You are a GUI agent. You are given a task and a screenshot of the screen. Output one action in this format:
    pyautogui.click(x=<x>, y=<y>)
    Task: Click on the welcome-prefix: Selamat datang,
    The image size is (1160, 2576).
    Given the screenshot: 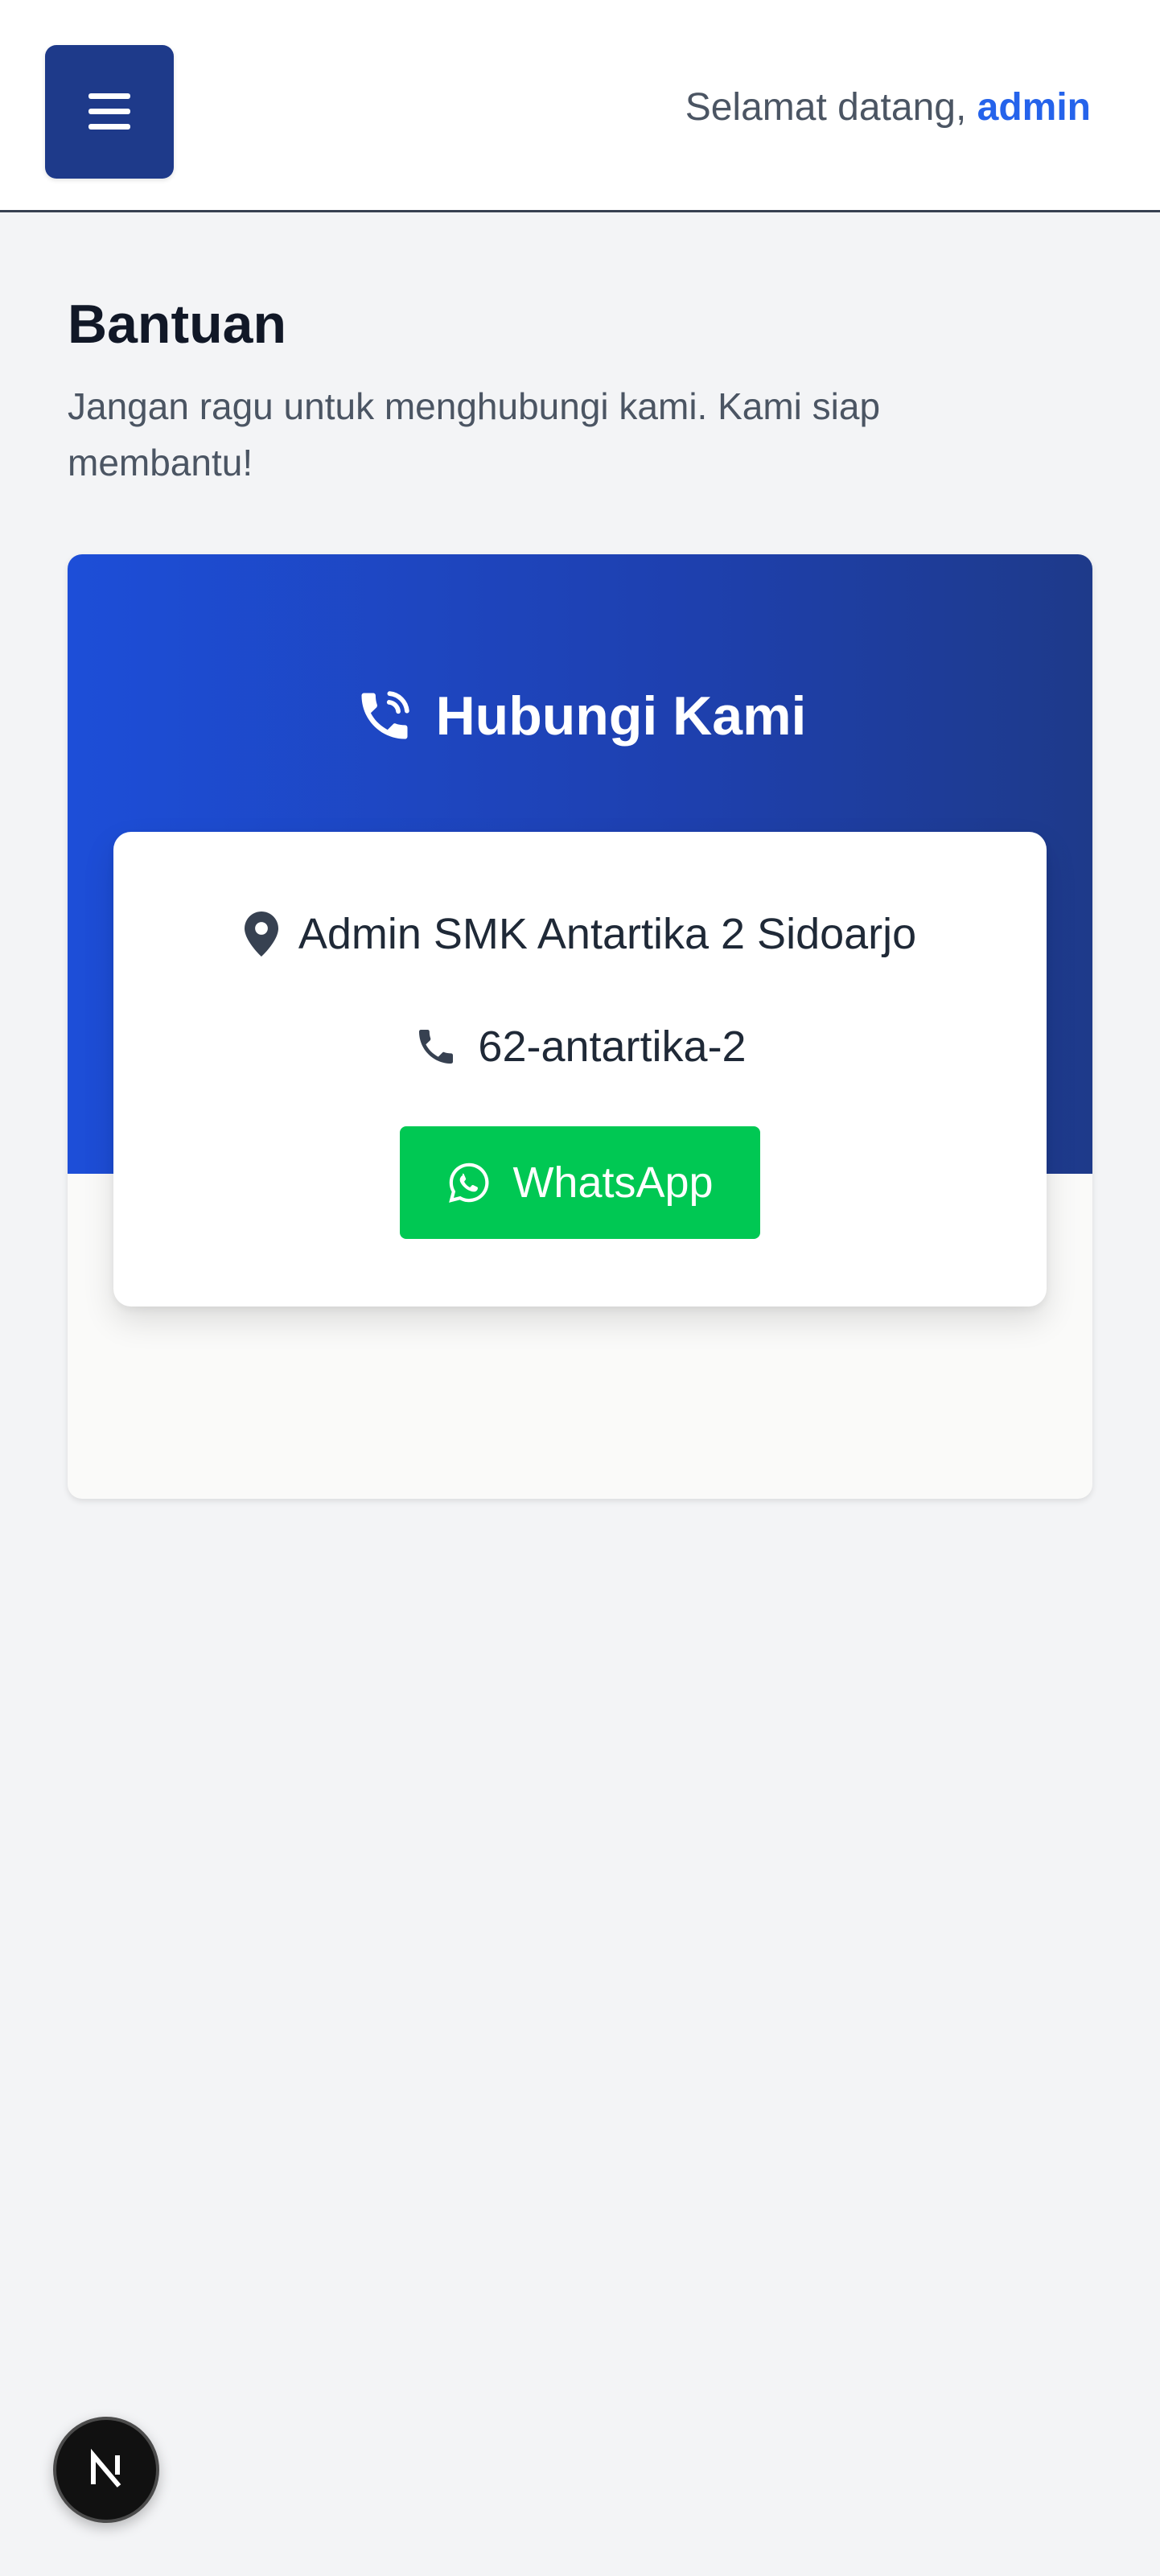 What is the action you would take?
    pyautogui.click(x=826, y=107)
    